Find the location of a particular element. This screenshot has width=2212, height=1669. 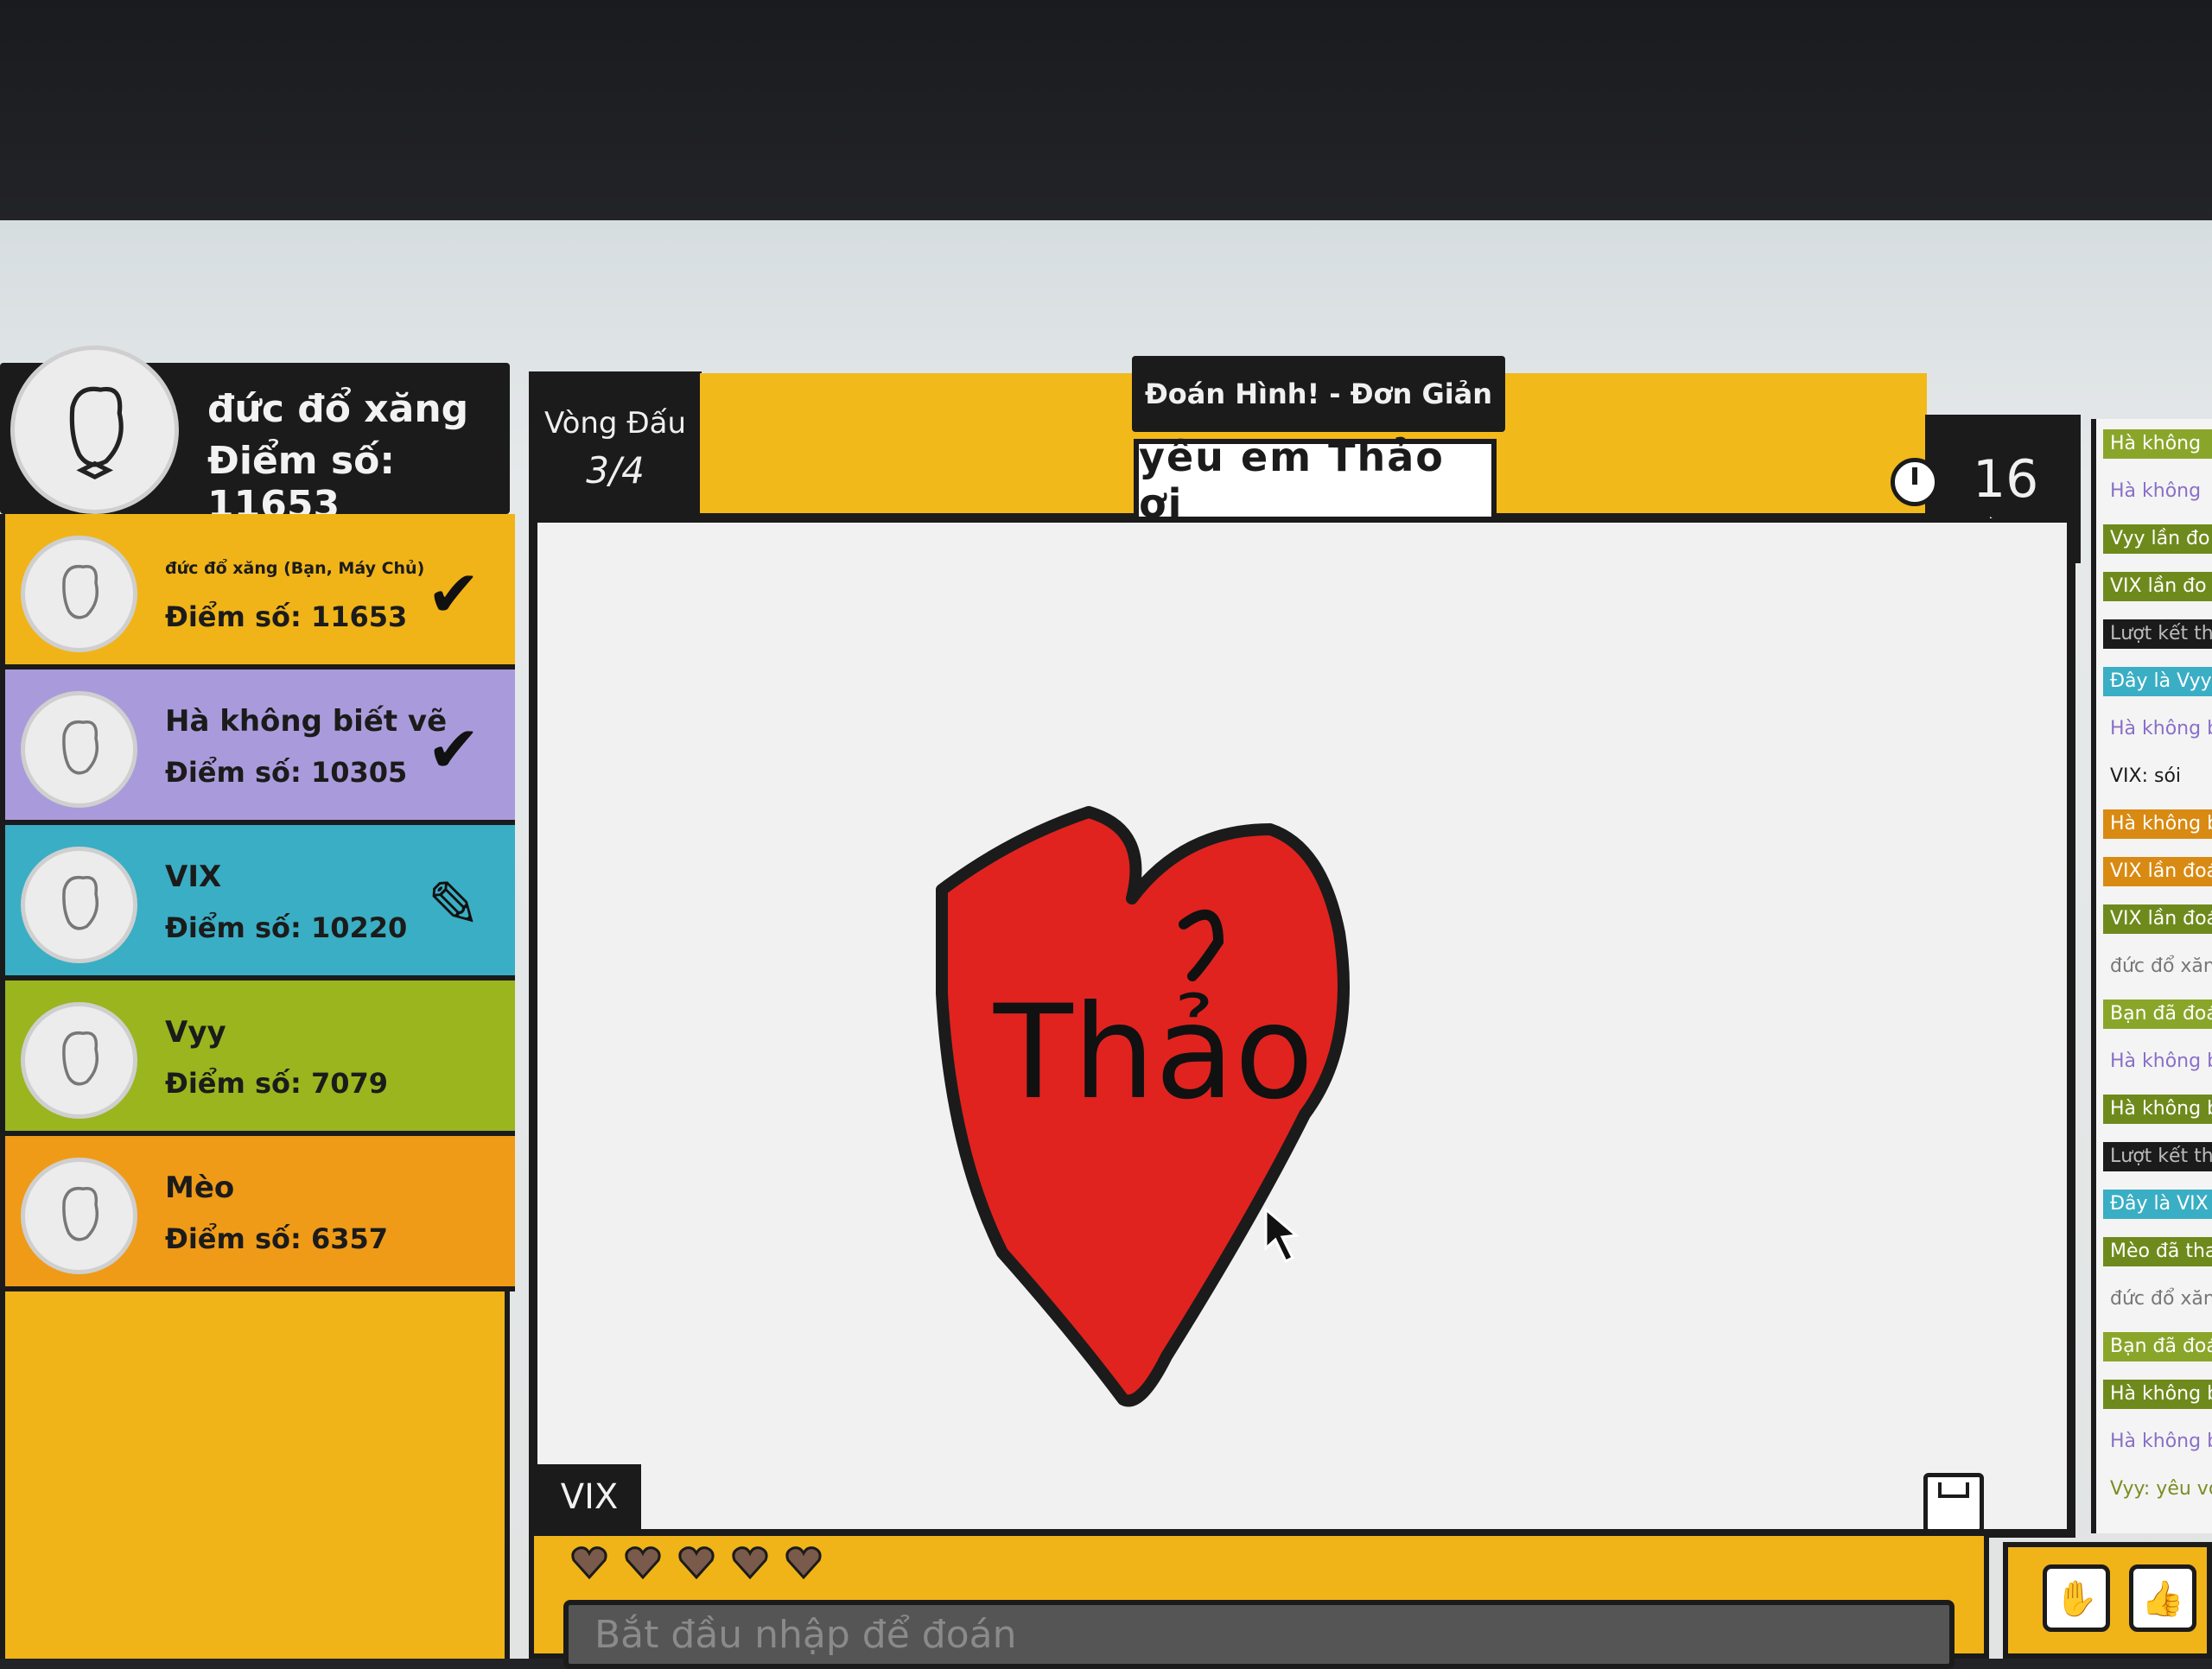

chat-message: Hà không biết vẽ lần is located at coordinates (2157, 1394).